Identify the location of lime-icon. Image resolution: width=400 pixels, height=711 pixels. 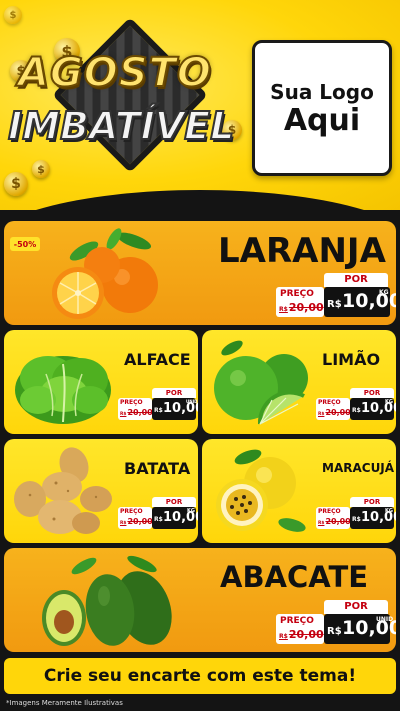
(261, 382).